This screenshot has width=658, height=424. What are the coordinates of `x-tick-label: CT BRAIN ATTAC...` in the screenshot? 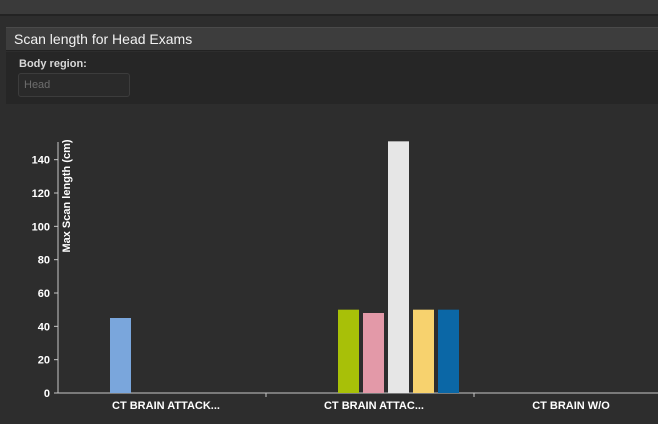 It's located at (374, 406).